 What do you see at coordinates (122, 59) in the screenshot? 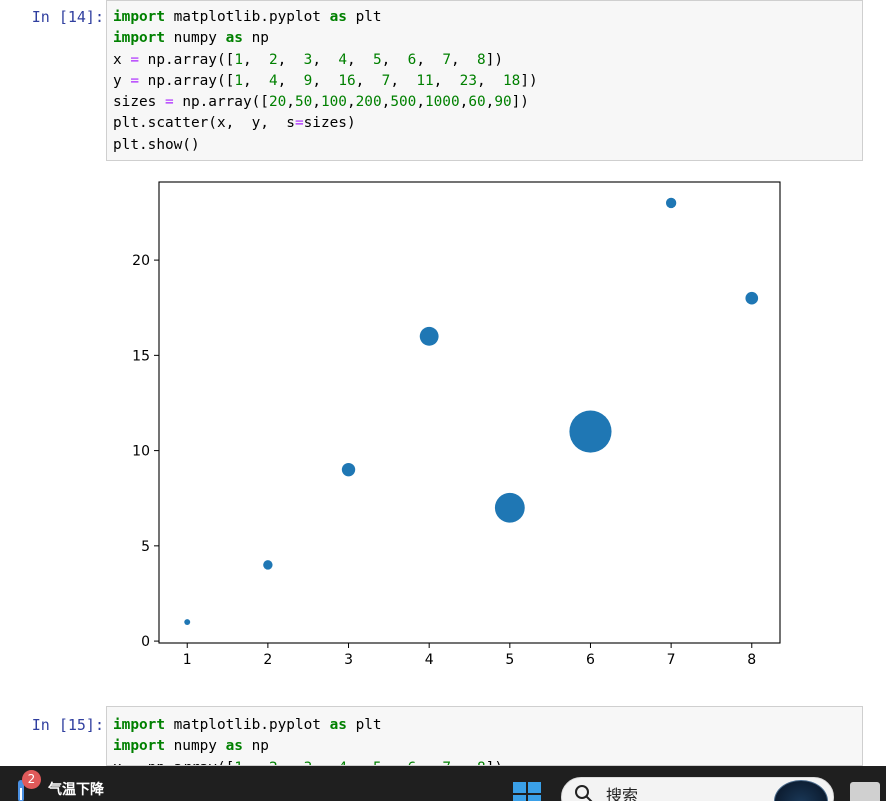
I see `code-token: x` at bounding box center [122, 59].